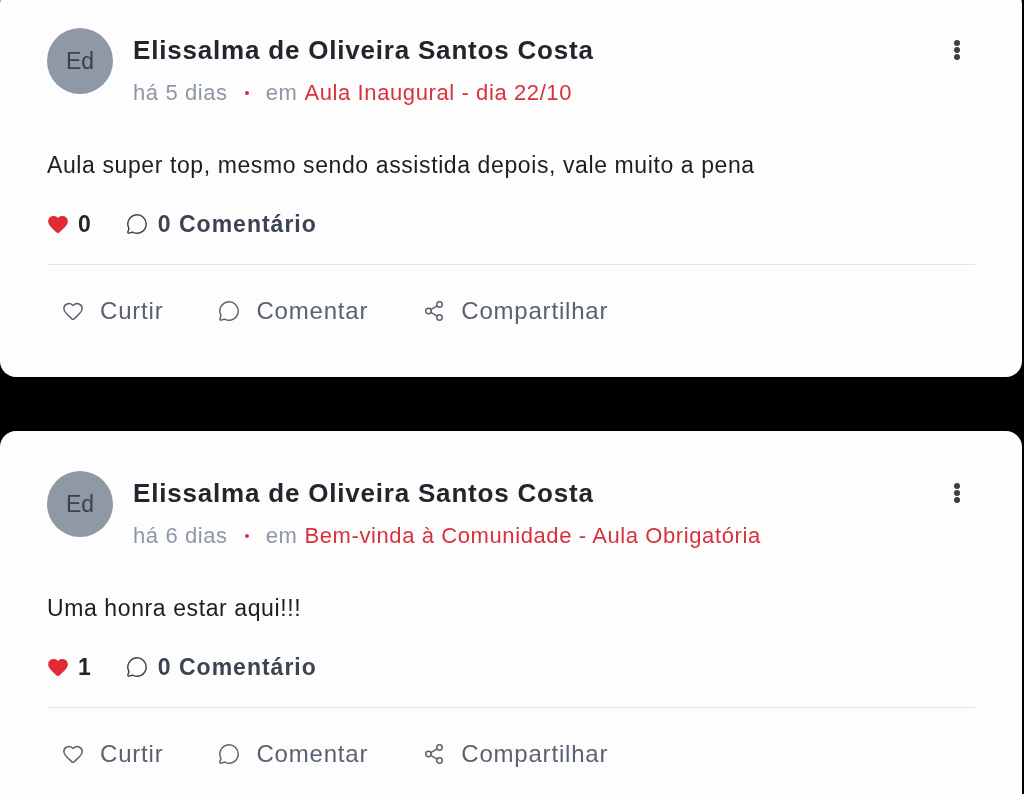 This screenshot has height=794, width=1024. I want to click on location-link: Bem-vinda à Comunidade - Aula Obrigatória, so click(532, 536).